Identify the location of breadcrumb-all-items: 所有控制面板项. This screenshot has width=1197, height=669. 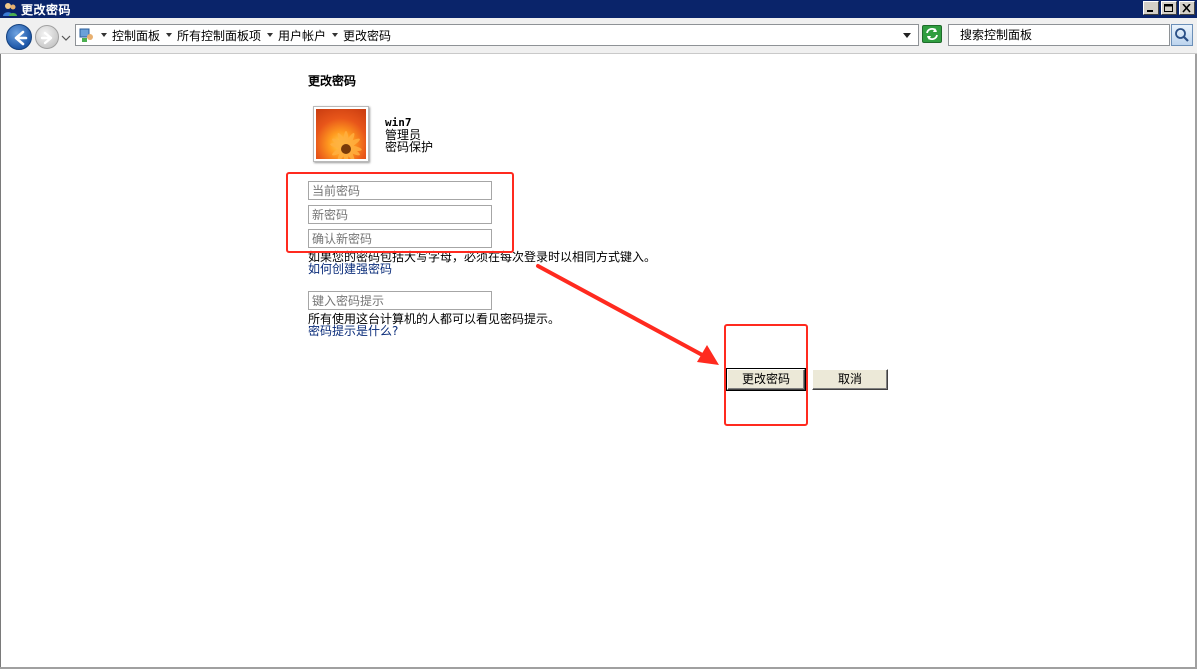
(219, 35).